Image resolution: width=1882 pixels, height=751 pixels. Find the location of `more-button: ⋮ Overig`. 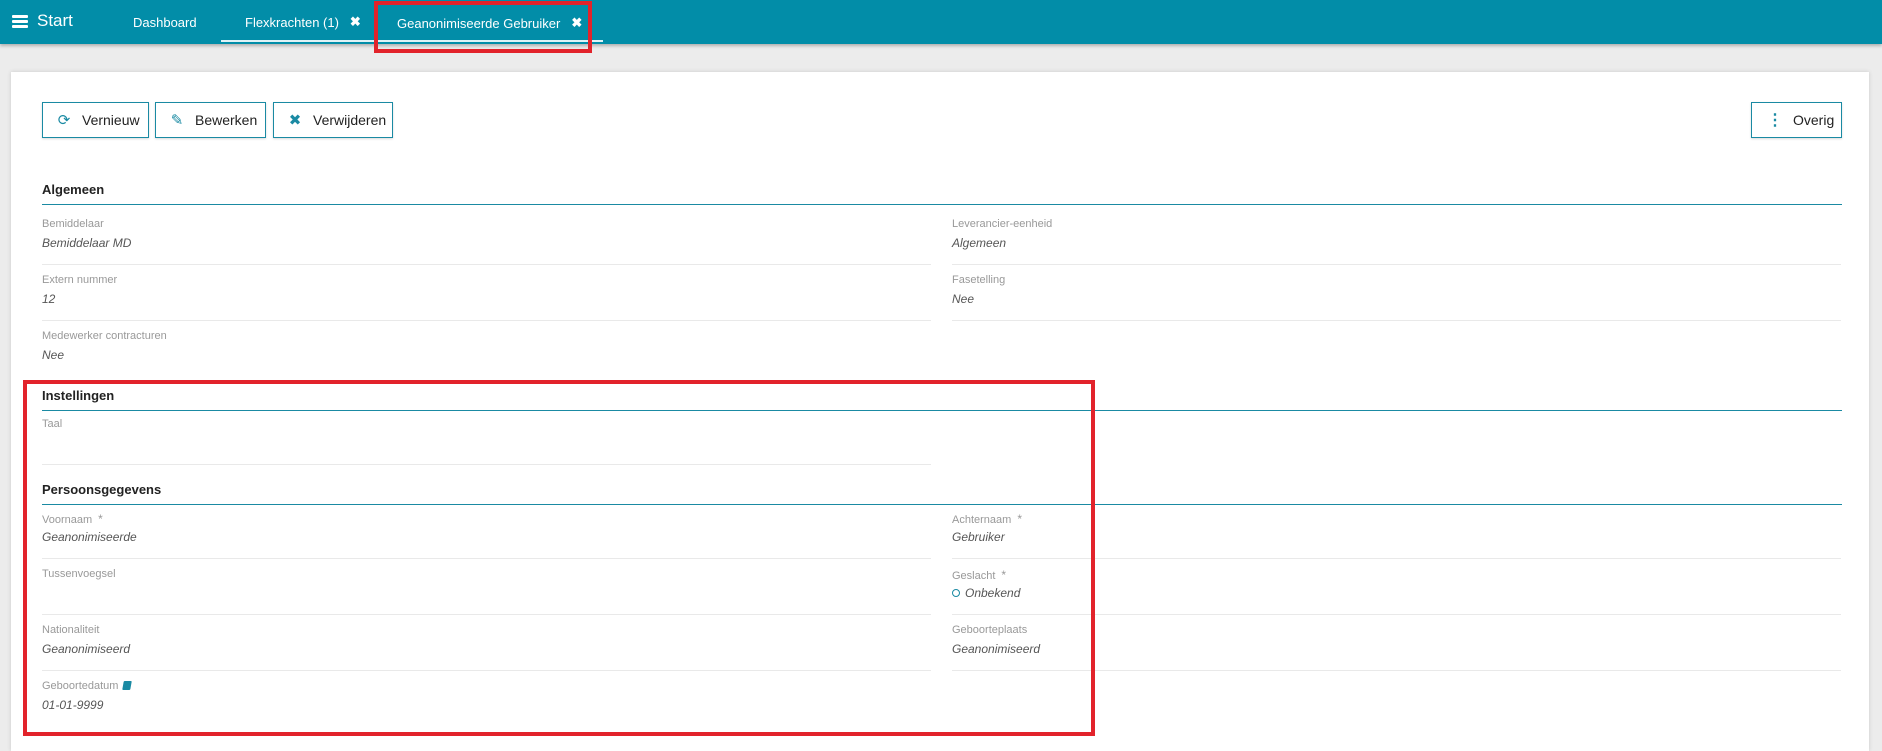

more-button: ⋮ Overig is located at coordinates (1796, 120).